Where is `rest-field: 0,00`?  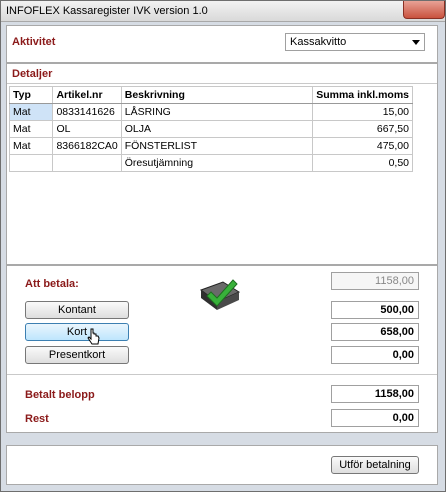
rest-field: 0,00 is located at coordinates (375, 418).